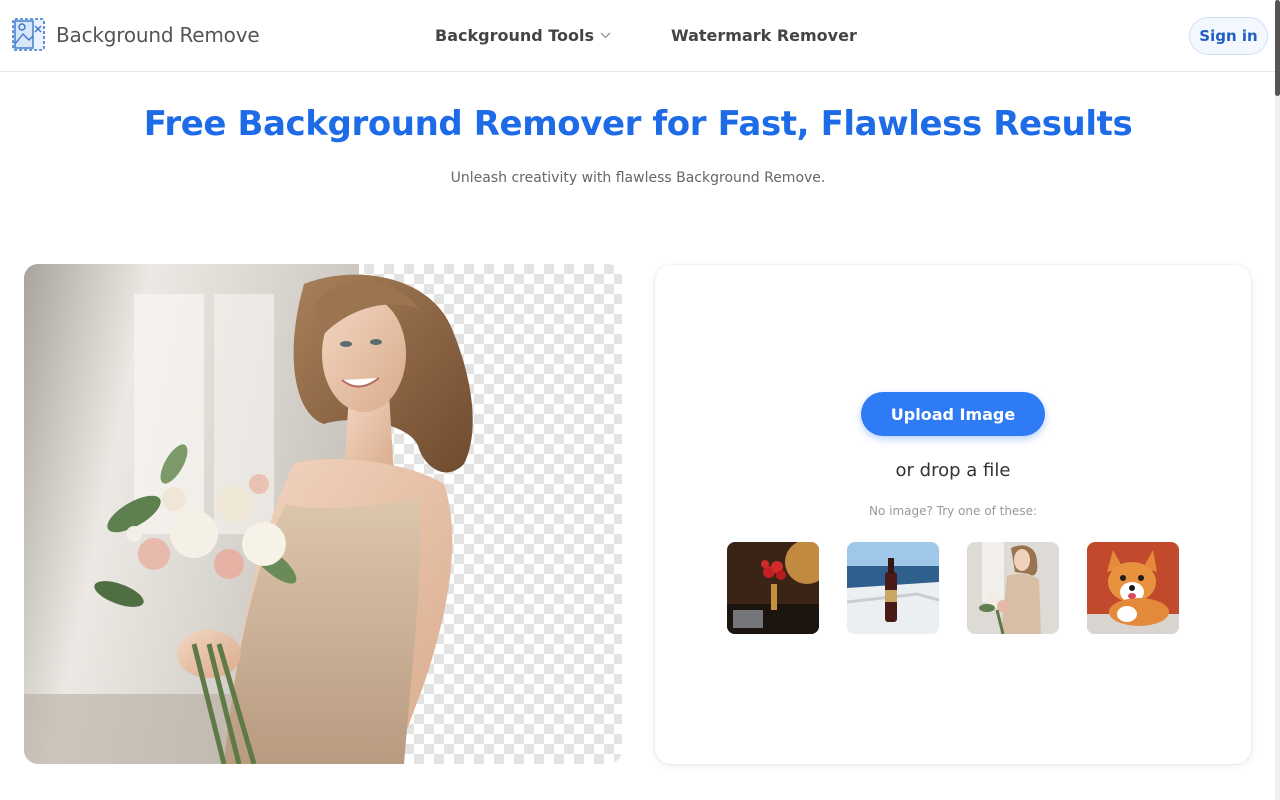  What do you see at coordinates (953, 470) in the screenshot?
I see `drop-file-text: or drop a file` at bounding box center [953, 470].